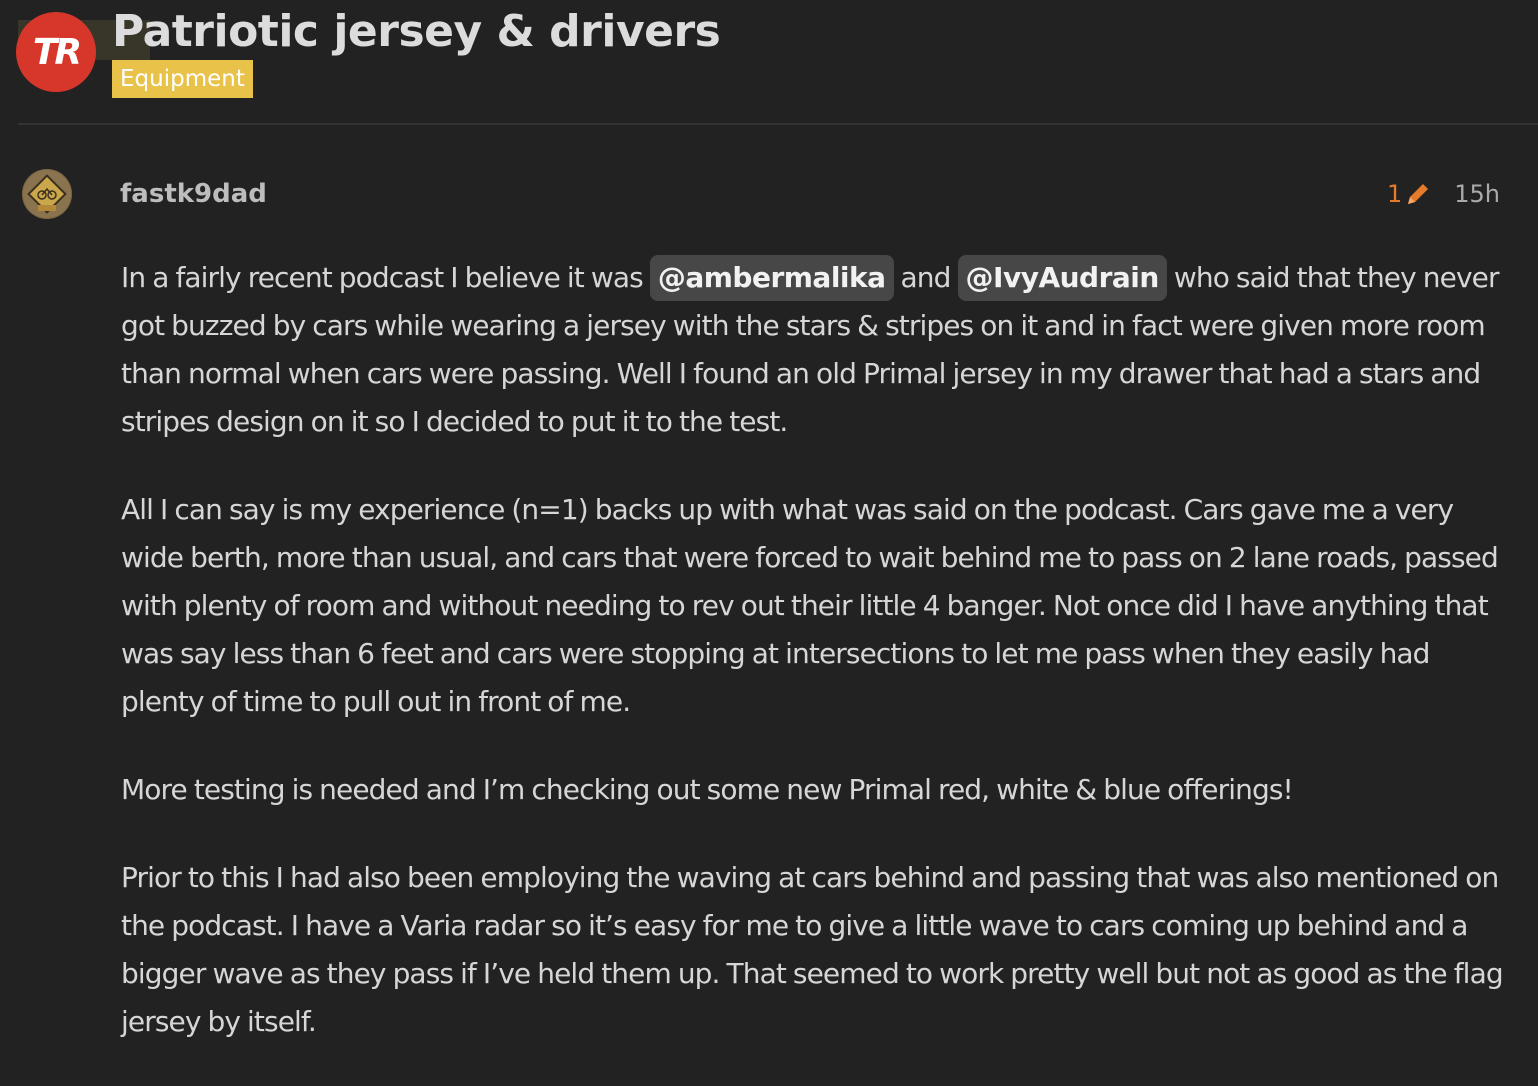  I want to click on site-logo: TR, so click(56, 52).